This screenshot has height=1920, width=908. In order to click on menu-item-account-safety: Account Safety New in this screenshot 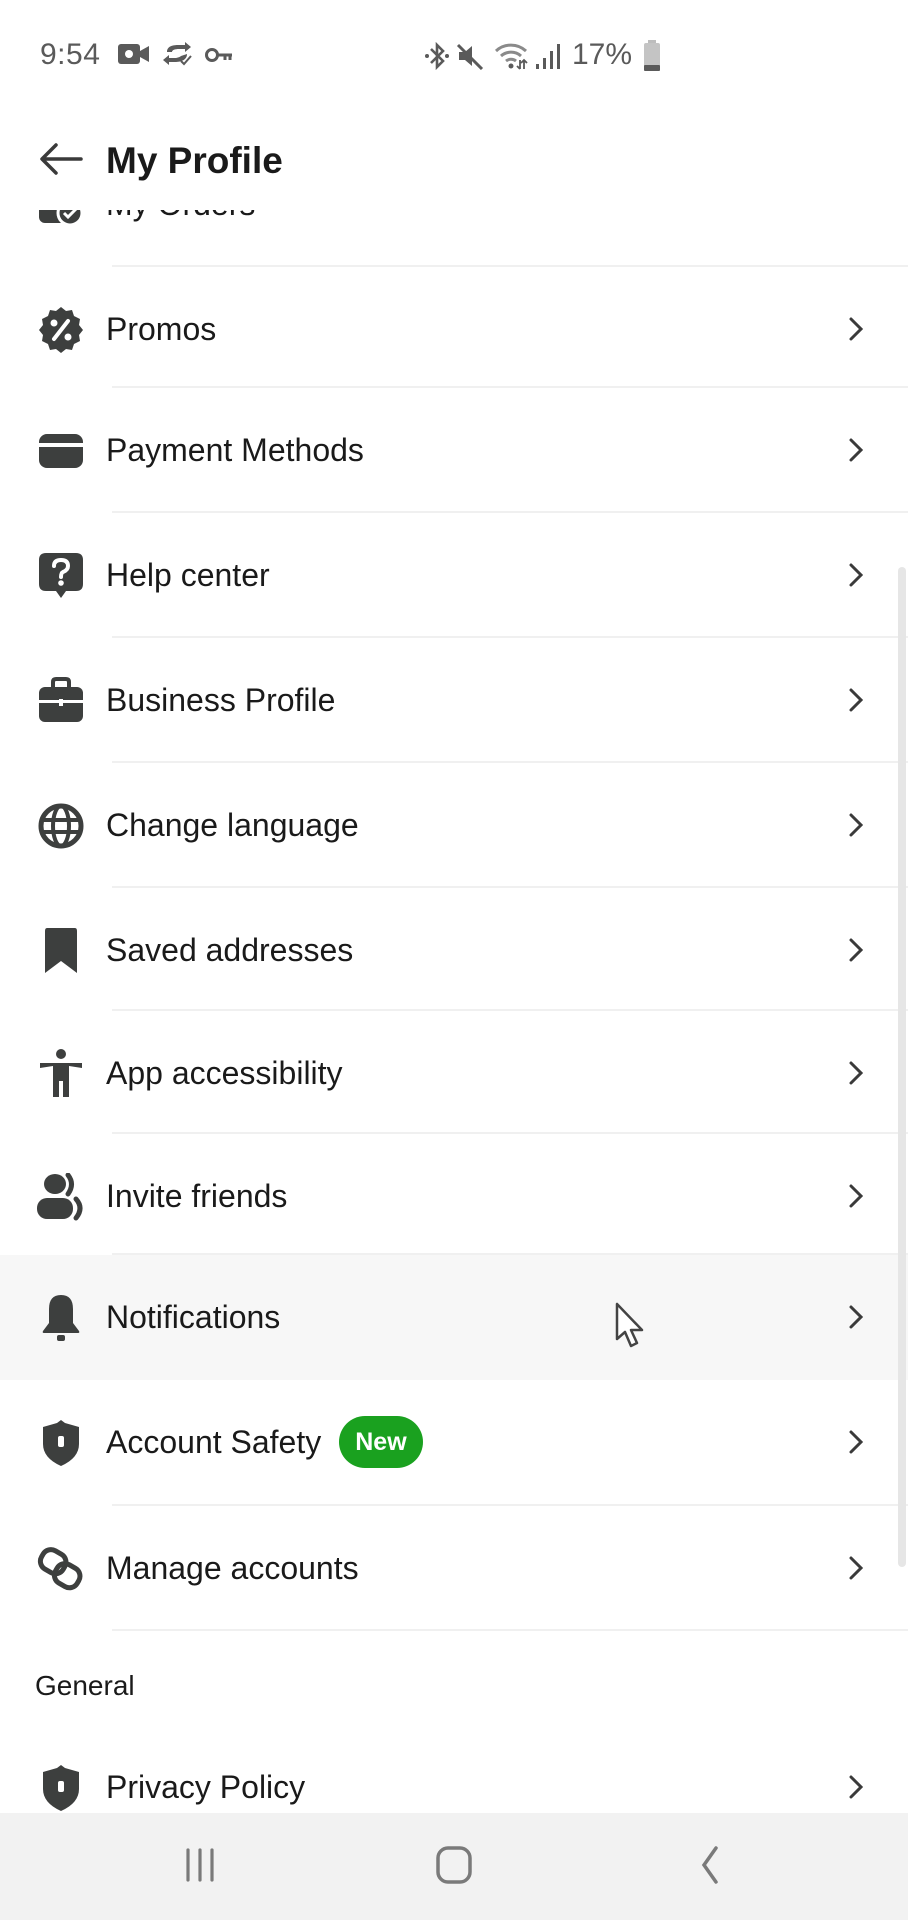, I will do `click(454, 1442)`.